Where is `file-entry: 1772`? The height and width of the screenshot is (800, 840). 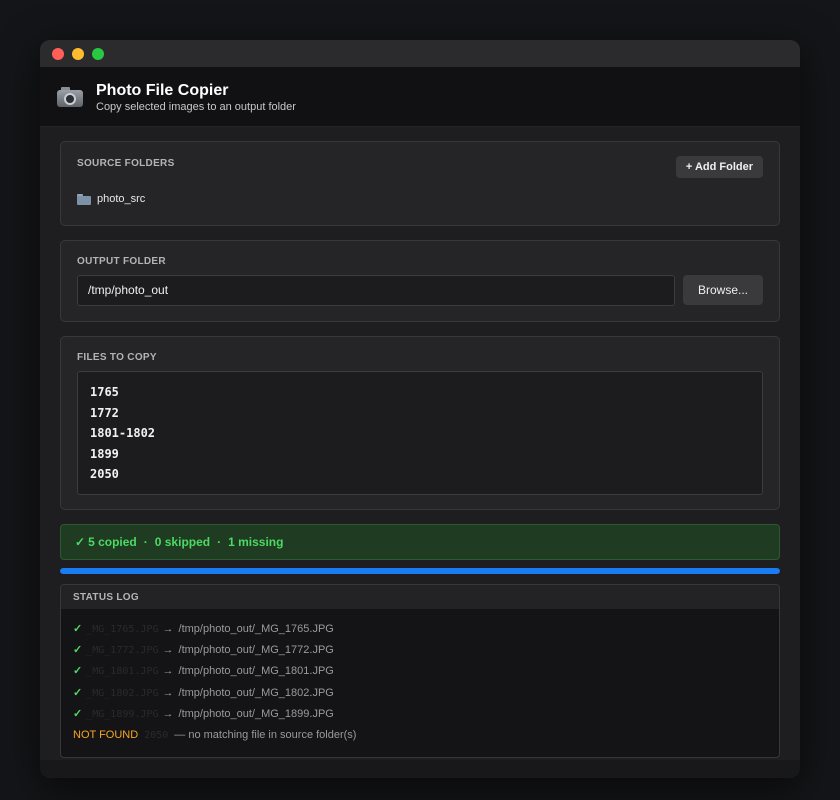
file-entry: 1772 is located at coordinates (104, 412).